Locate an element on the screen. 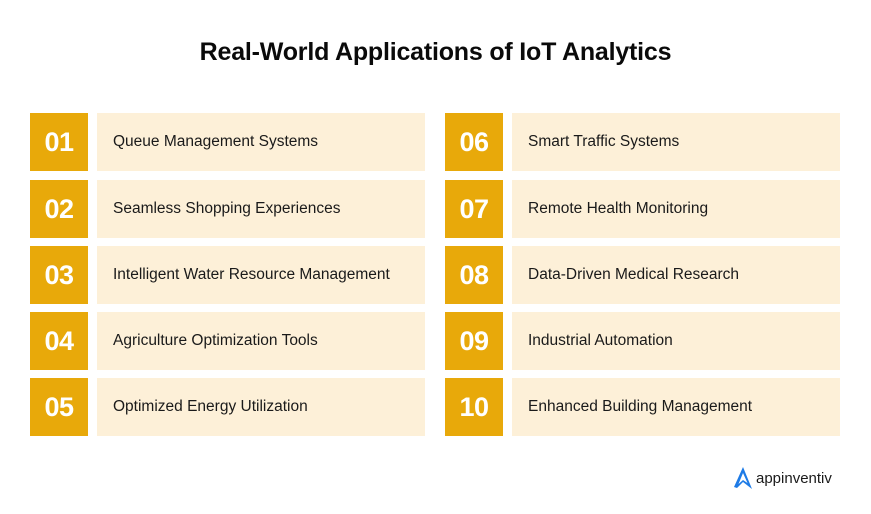  item-label: Agriculture Optimization Tools is located at coordinates (261, 341).